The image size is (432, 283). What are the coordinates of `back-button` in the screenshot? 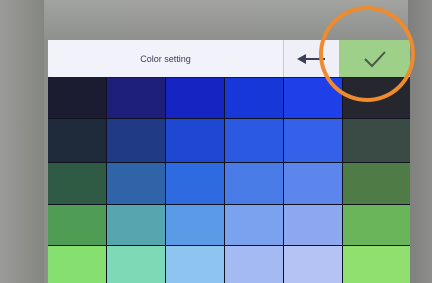 It's located at (312, 58).